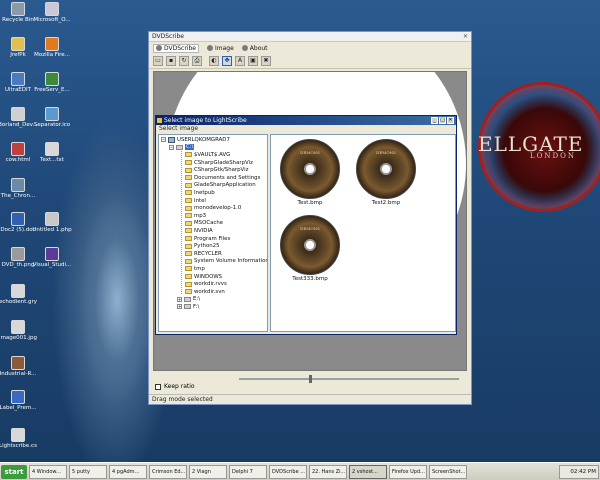 The image size is (600, 480). What do you see at coordinates (220, 48) in the screenshot?
I see `tab-image: Image` at bounding box center [220, 48].